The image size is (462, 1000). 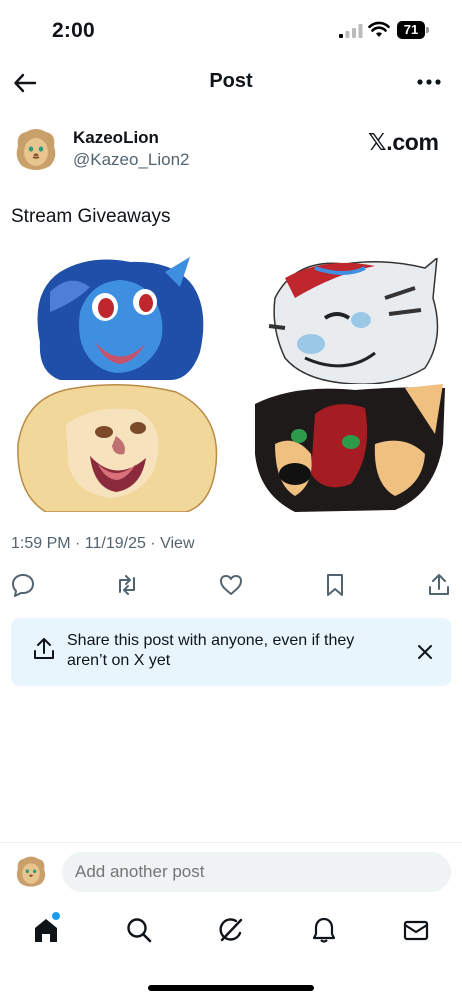 What do you see at coordinates (36, 150) in the screenshot?
I see `author-avatar` at bounding box center [36, 150].